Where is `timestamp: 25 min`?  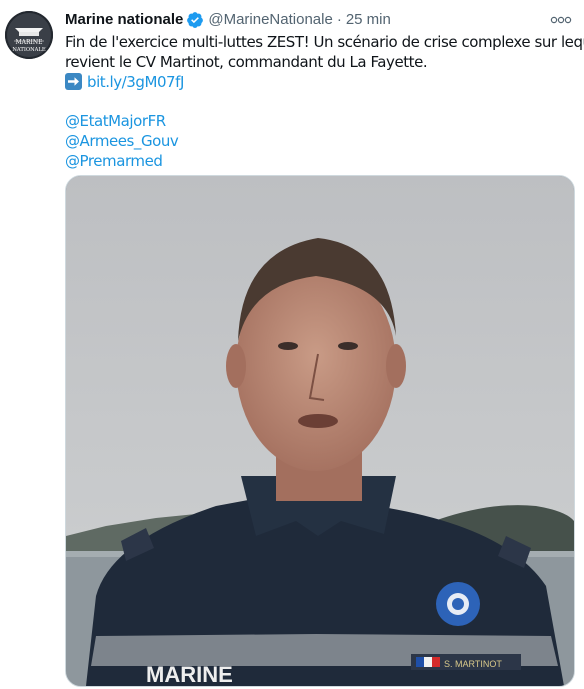 timestamp: 25 min is located at coordinates (368, 20).